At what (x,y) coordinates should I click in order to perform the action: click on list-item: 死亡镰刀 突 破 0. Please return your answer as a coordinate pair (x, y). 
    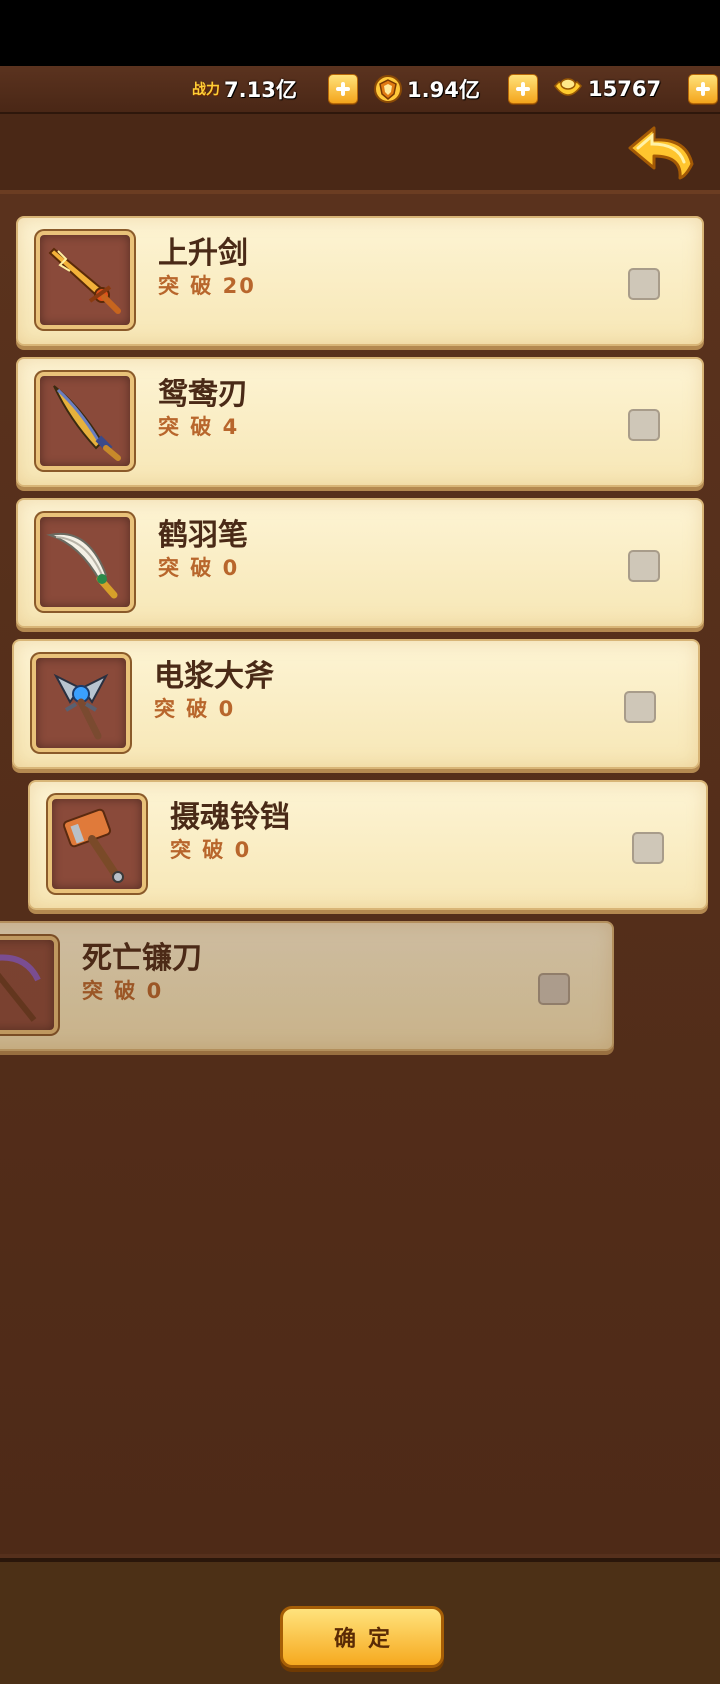
    Looking at the image, I should click on (307, 986).